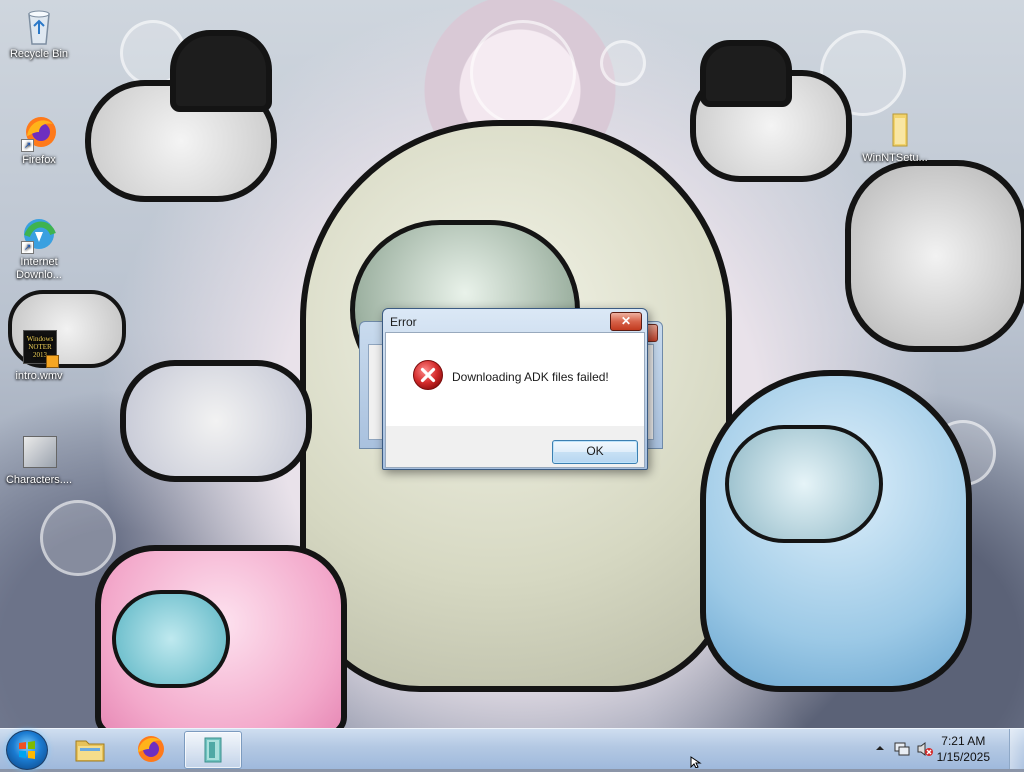 The width and height of the screenshot is (1024, 772). I want to click on start-button, so click(27, 750).